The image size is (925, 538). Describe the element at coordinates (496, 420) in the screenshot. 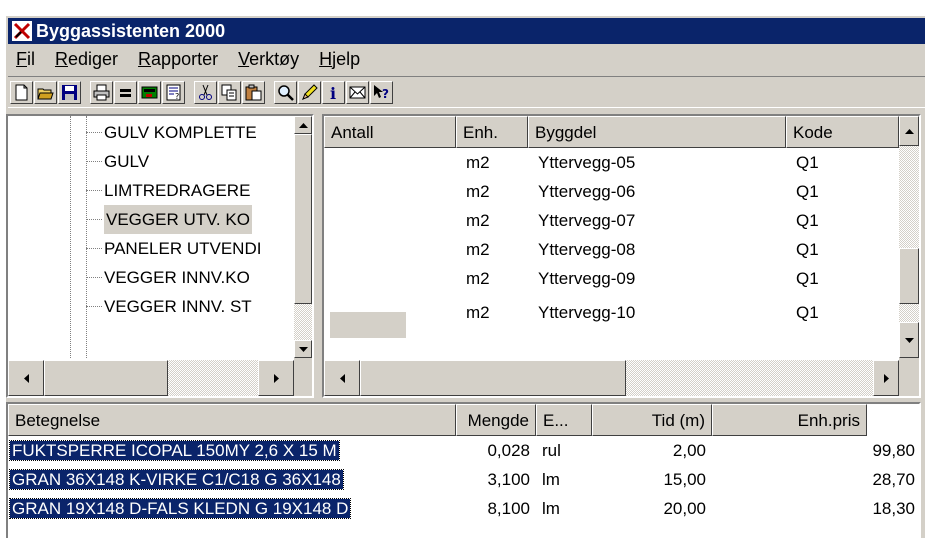

I see `column-header-mengde: Mengde` at that location.